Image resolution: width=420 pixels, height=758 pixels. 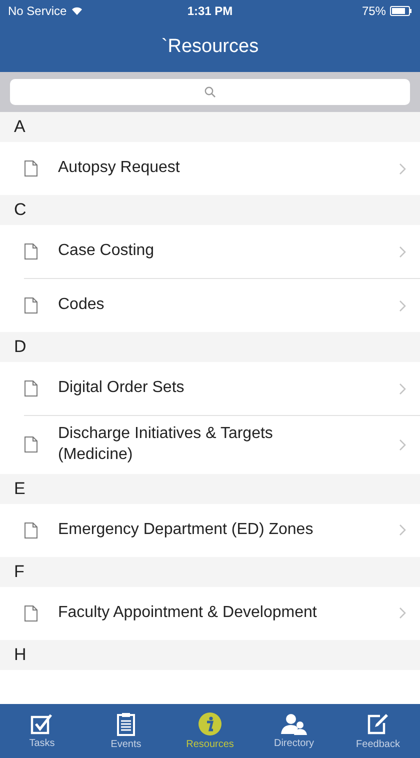 I want to click on tab: Directory, so click(x=294, y=731).